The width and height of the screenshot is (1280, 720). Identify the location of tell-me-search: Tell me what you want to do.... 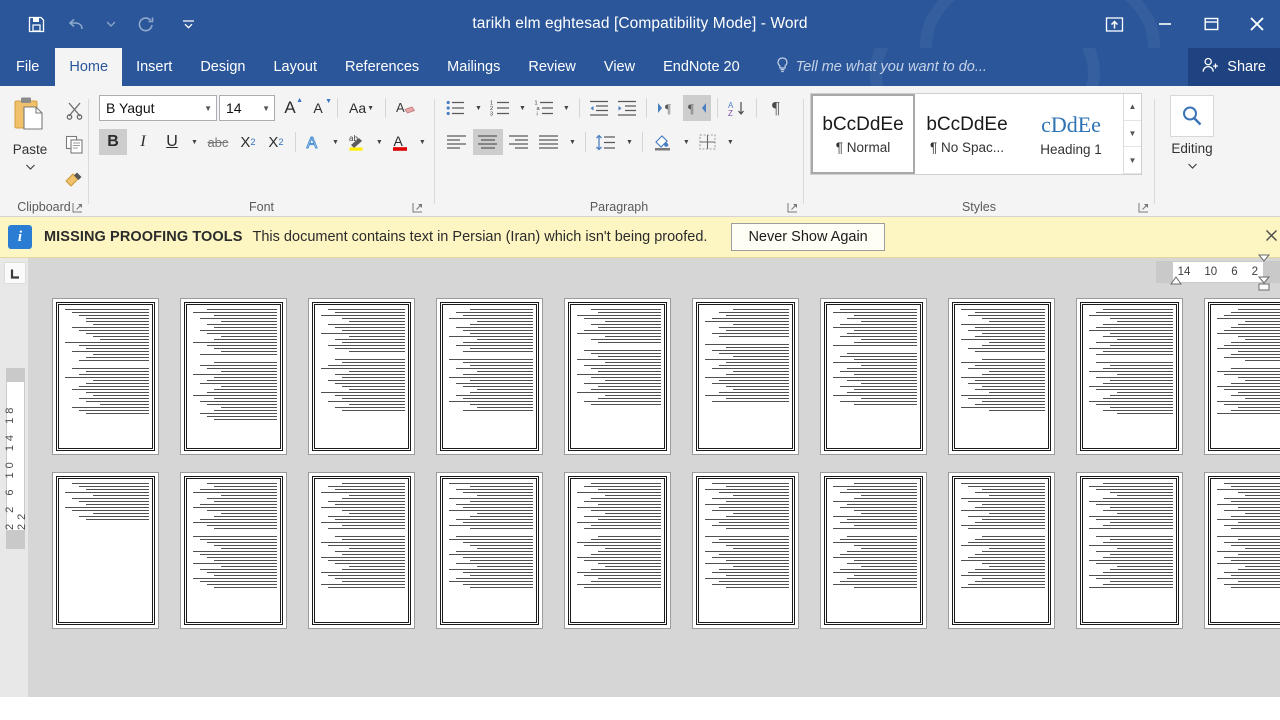
(881, 67).